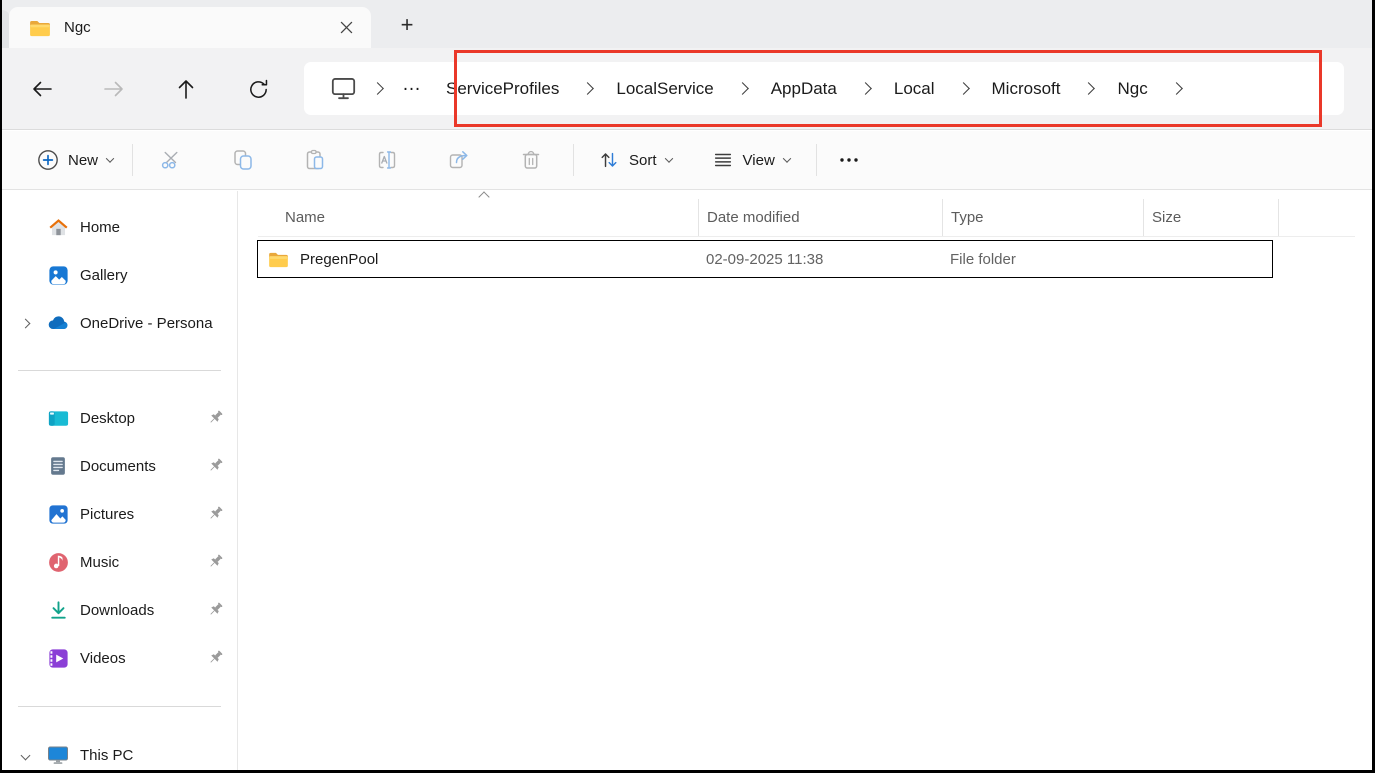  I want to click on clipboard-icon, so click(315, 159).